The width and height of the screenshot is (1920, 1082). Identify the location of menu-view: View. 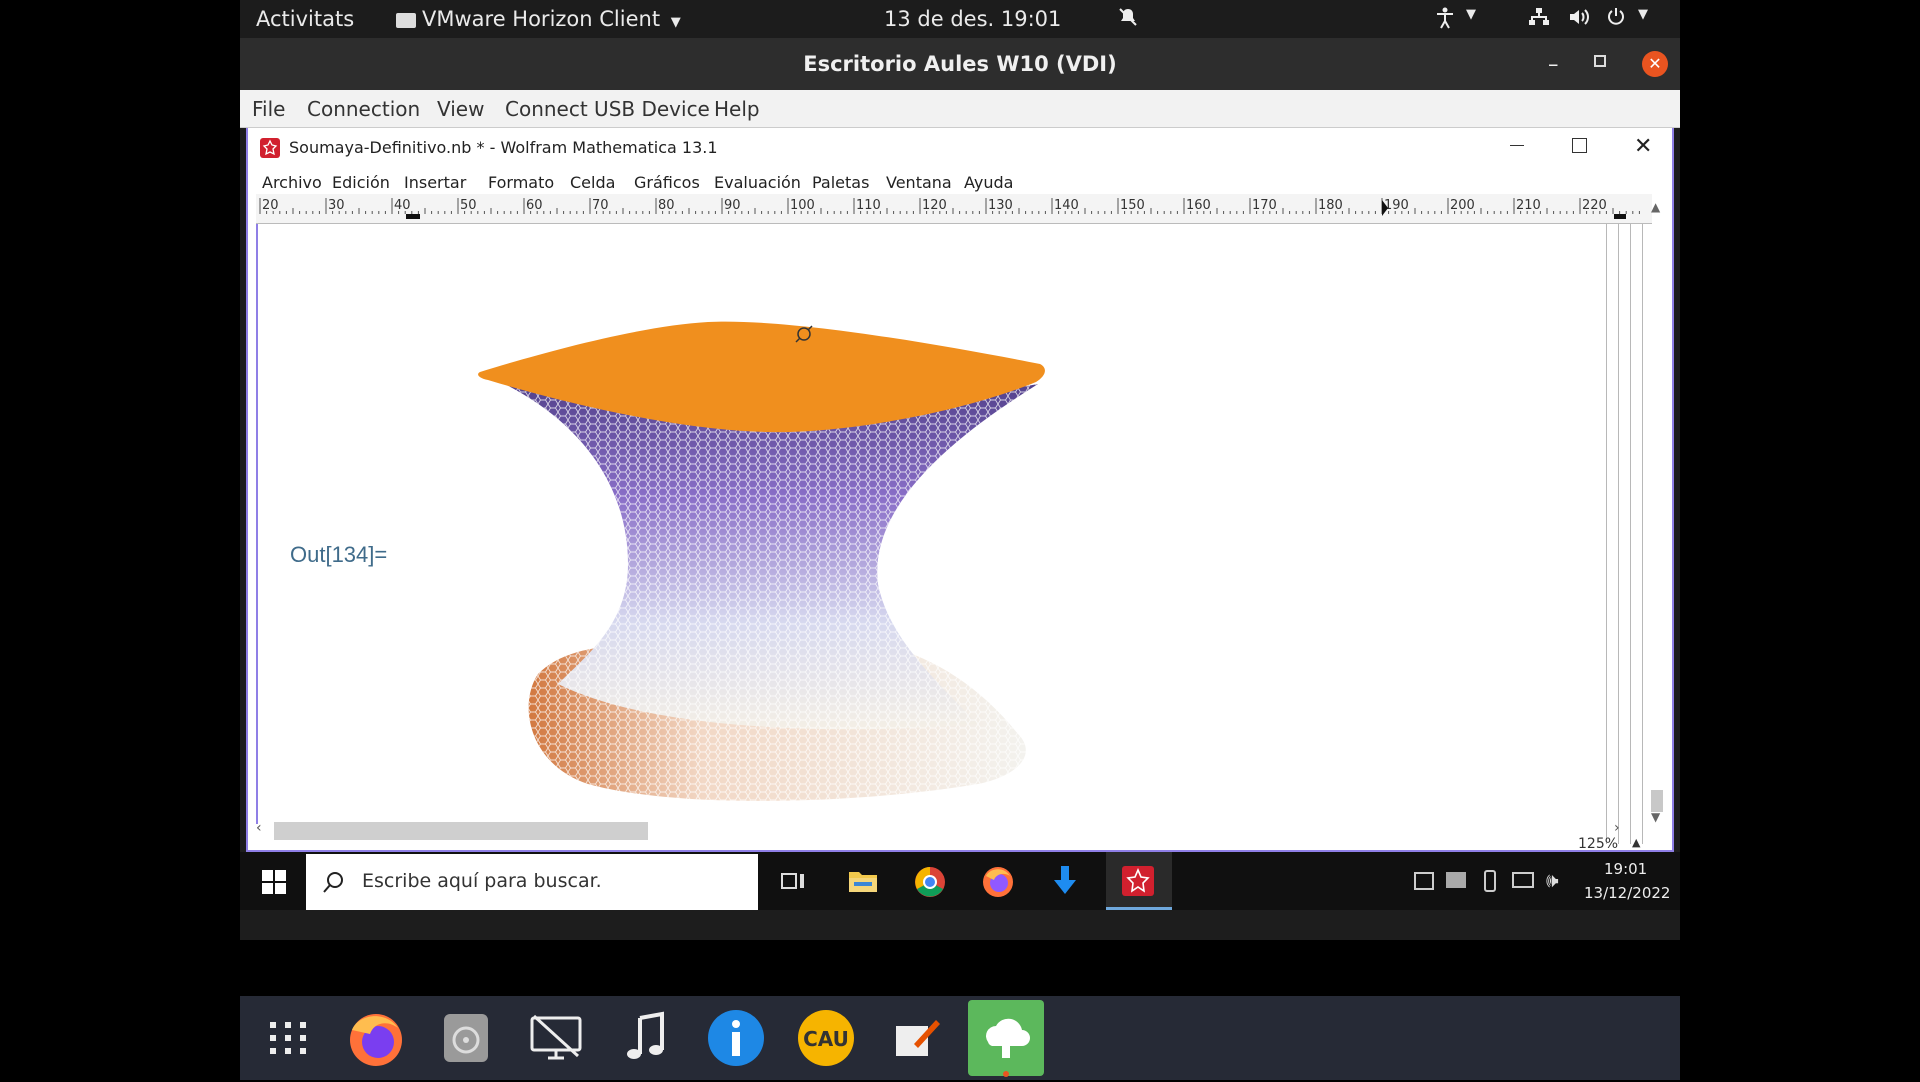
(460, 109).